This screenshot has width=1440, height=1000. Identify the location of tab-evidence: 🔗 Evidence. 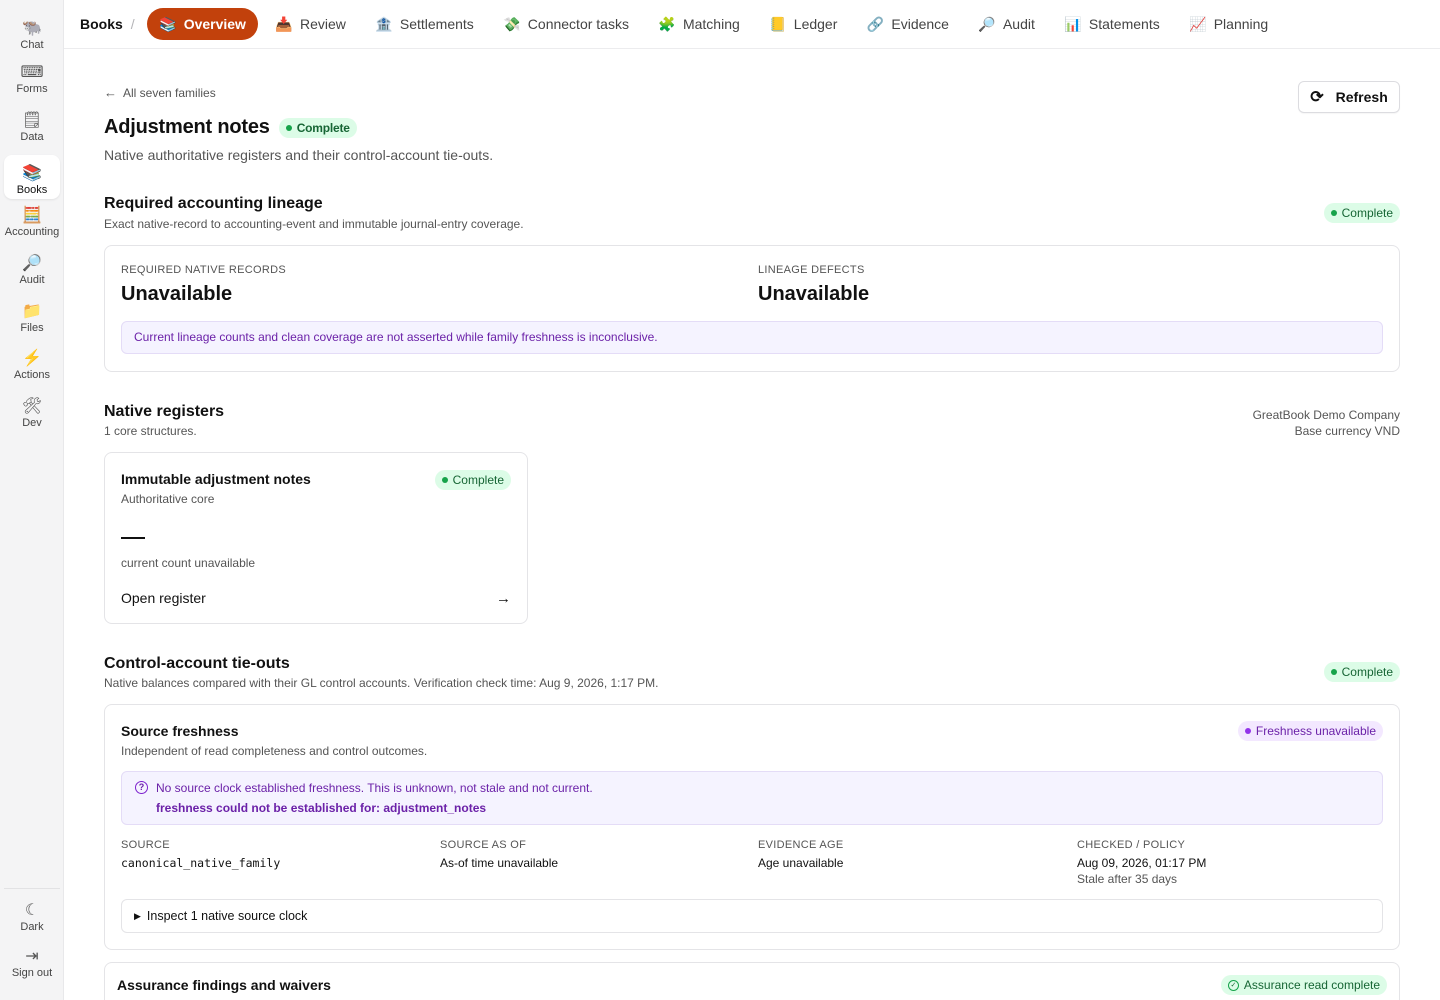
(907, 24).